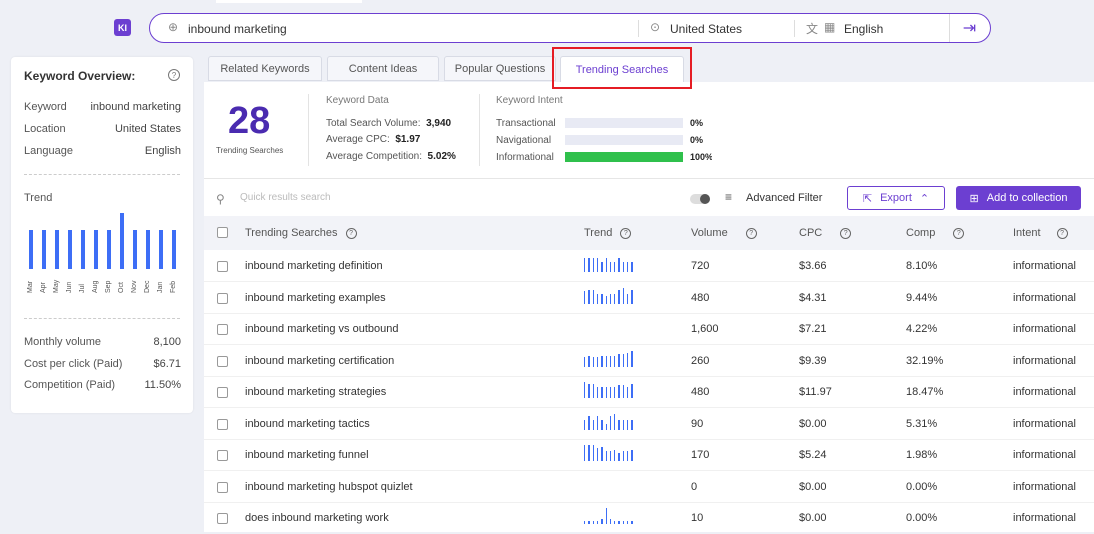 This screenshot has width=1094, height=534. What do you see at coordinates (724, 233) in the screenshot?
I see `col-header-volume: Volume?` at bounding box center [724, 233].